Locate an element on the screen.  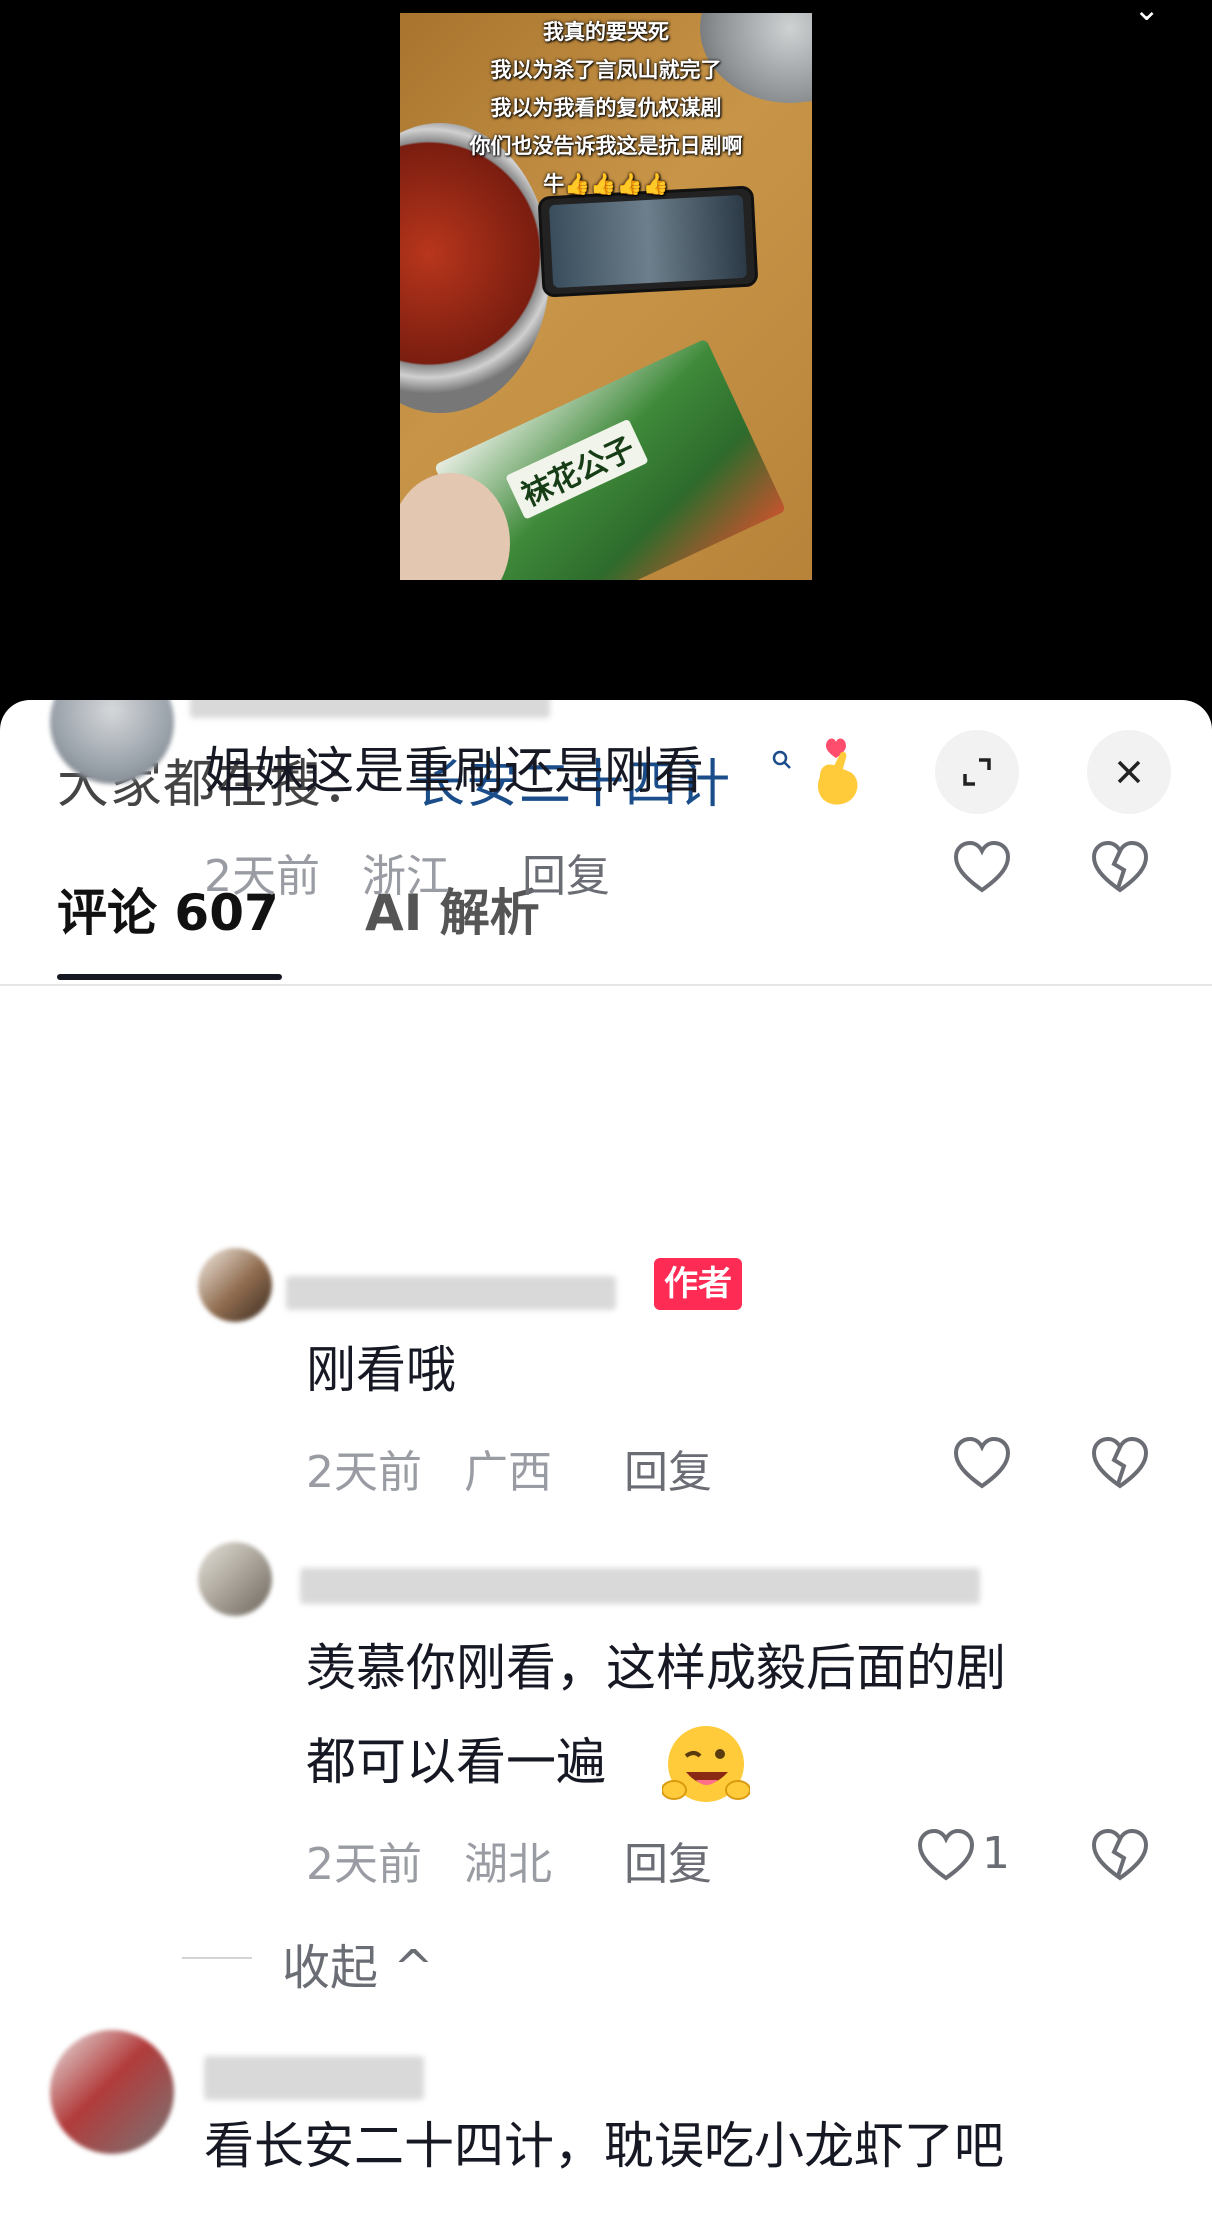
caption-line: 我真的要哭死 is located at coordinates (606, 32).